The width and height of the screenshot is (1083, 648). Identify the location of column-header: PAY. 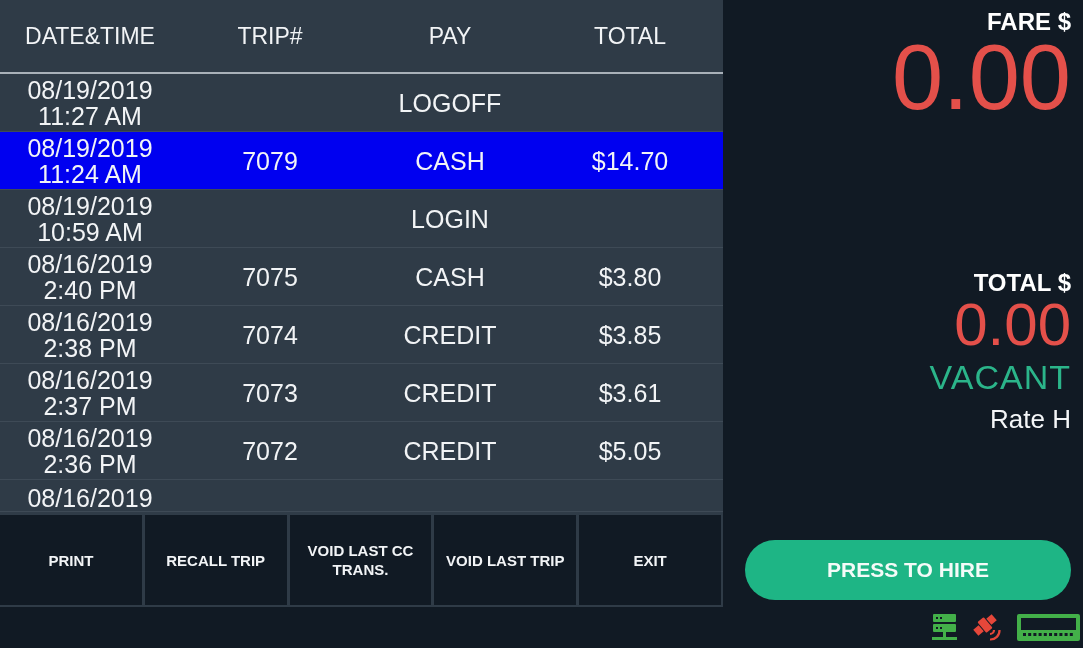
(450, 36).